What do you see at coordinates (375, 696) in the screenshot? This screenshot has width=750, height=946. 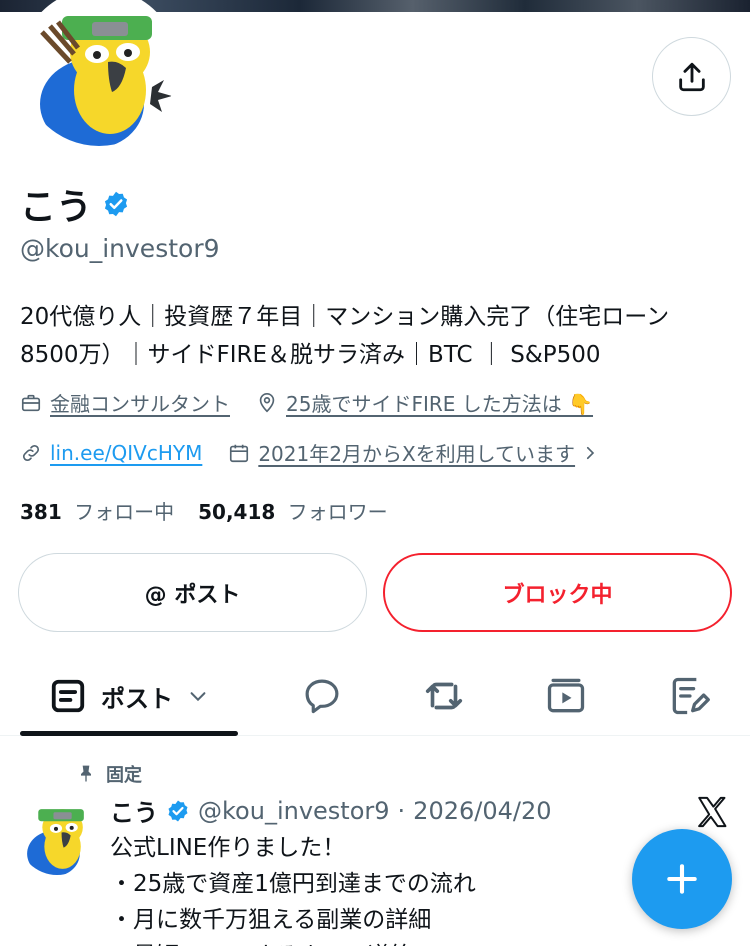 I see `profile-tabs: ポスト` at bounding box center [375, 696].